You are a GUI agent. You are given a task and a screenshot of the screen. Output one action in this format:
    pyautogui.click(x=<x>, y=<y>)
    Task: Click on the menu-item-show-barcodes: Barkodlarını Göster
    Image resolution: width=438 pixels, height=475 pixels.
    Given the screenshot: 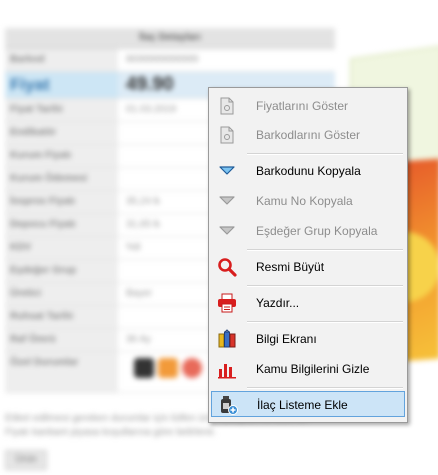 What is the action you would take?
    pyautogui.click(x=308, y=135)
    